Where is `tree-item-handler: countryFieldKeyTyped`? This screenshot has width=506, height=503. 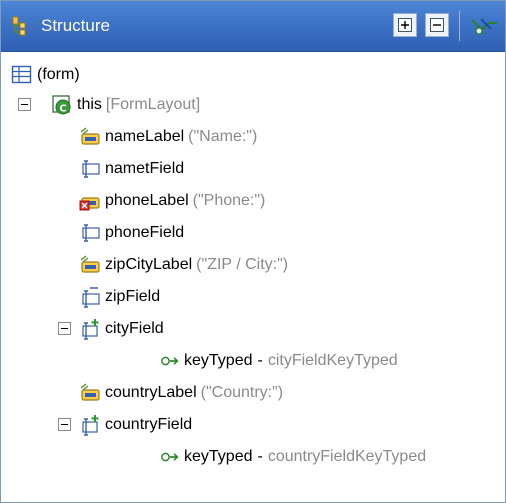 tree-item-handler: countryFieldKeyTyped is located at coordinates (347, 456).